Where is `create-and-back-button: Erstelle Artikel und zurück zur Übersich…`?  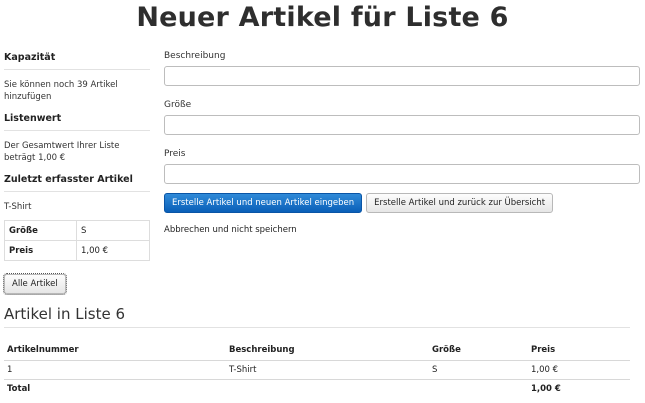 create-and-back-button: Erstelle Artikel und zurück zur Übersich… is located at coordinates (460, 203).